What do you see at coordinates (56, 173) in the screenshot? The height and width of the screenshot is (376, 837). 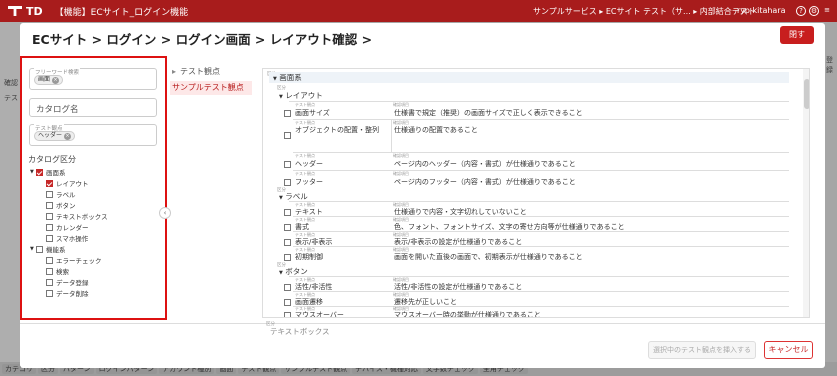 I see `tree-label: 画面系` at bounding box center [56, 173].